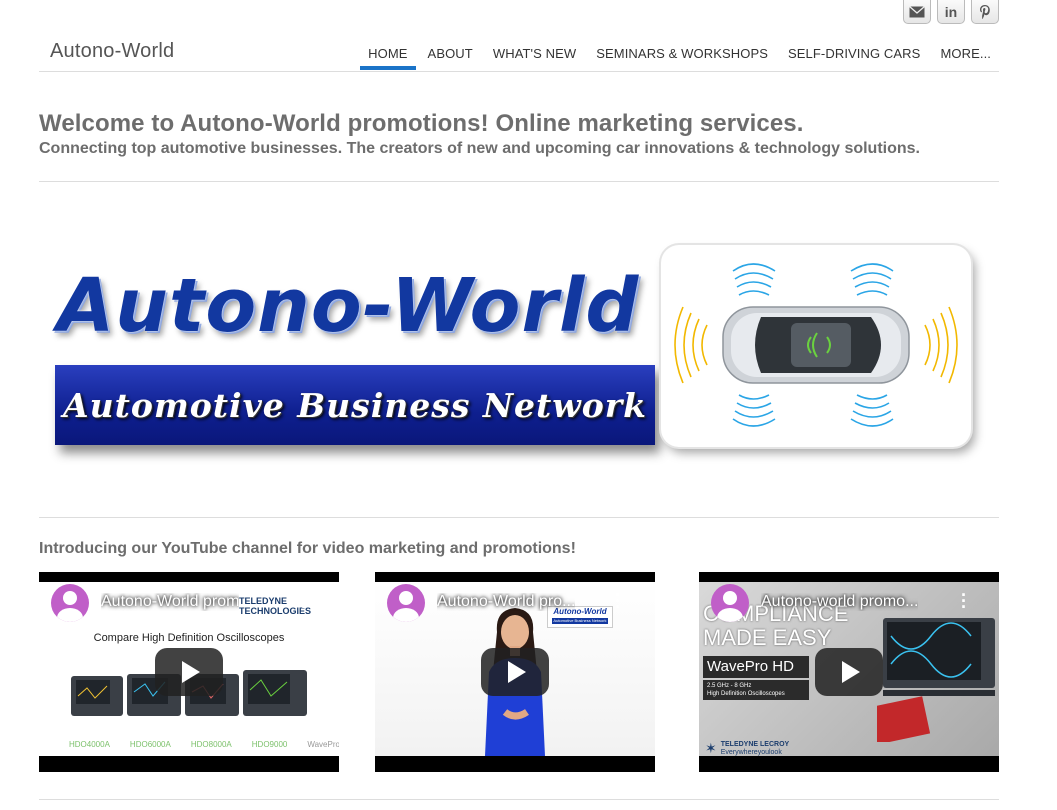 This screenshot has height=810, width=1057. Describe the element at coordinates (746, 694) in the screenshot. I see `thumbnail-spec-line: High Definition Oscilloscopes` at that location.